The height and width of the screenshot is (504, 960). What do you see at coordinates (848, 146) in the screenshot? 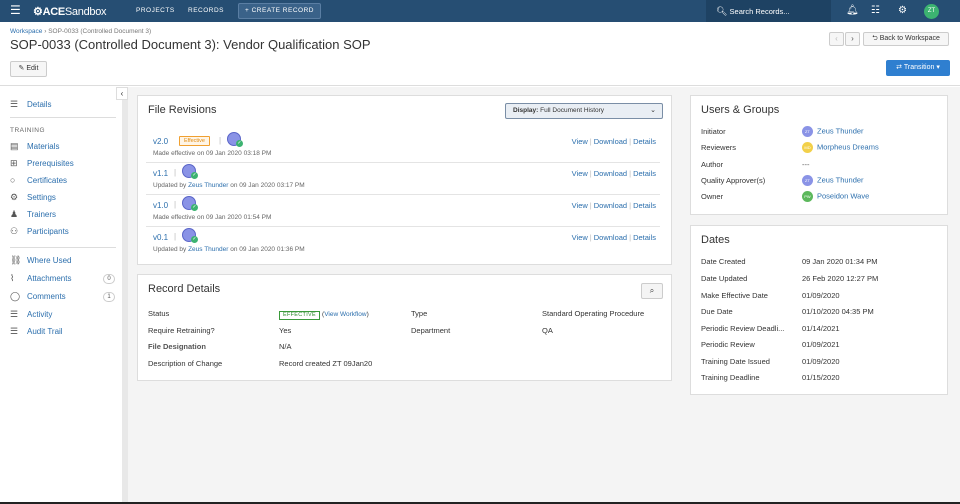
I see `reviewer-link: Morpheus Dreams` at bounding box center [848, 146].